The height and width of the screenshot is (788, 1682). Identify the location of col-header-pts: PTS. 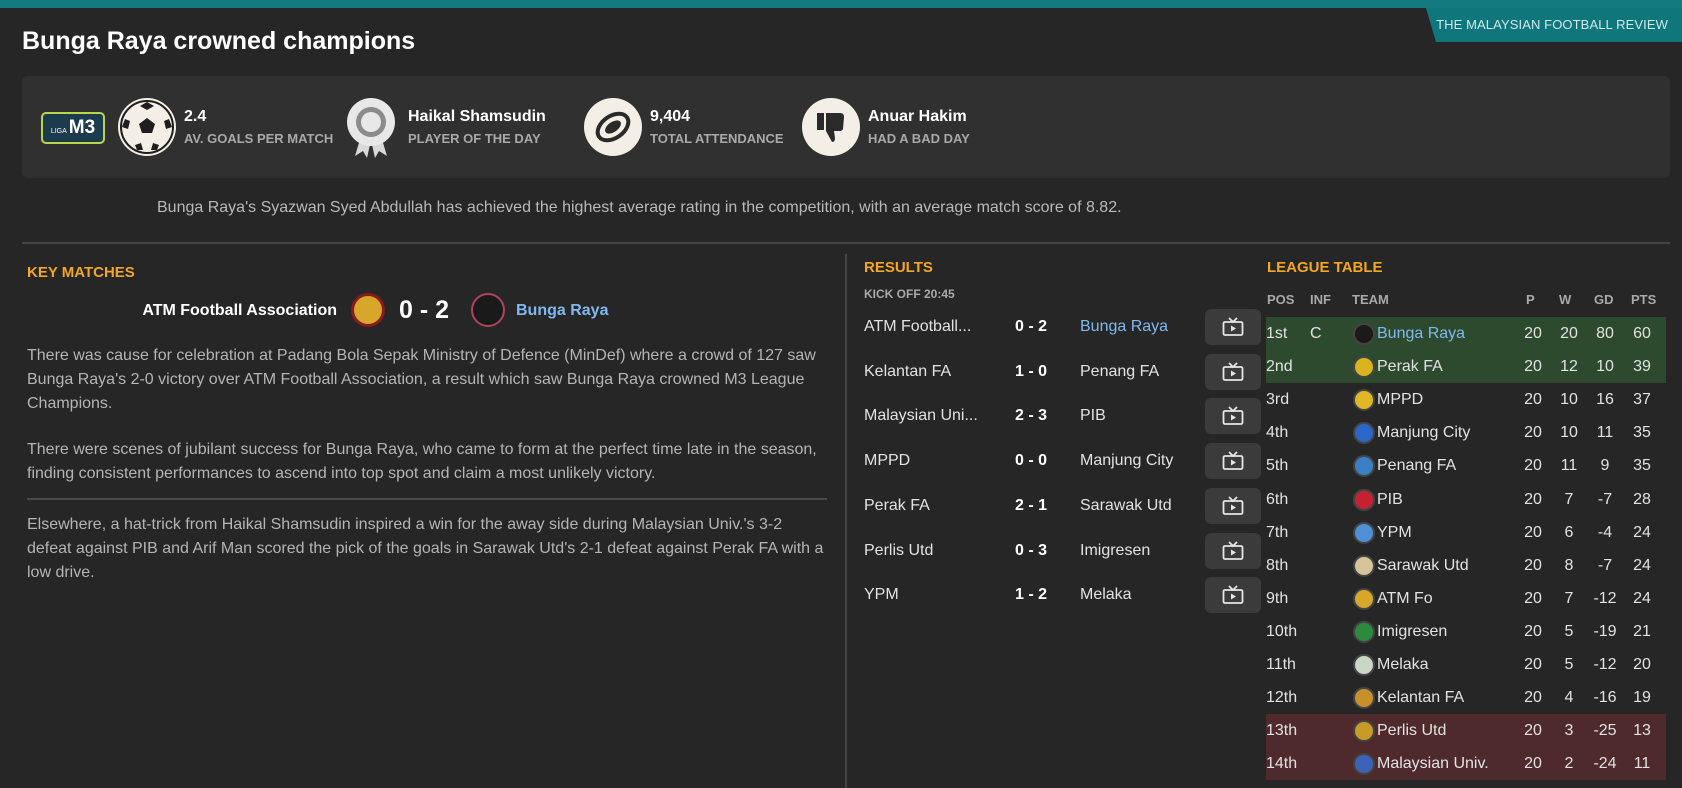
(1643, 299).